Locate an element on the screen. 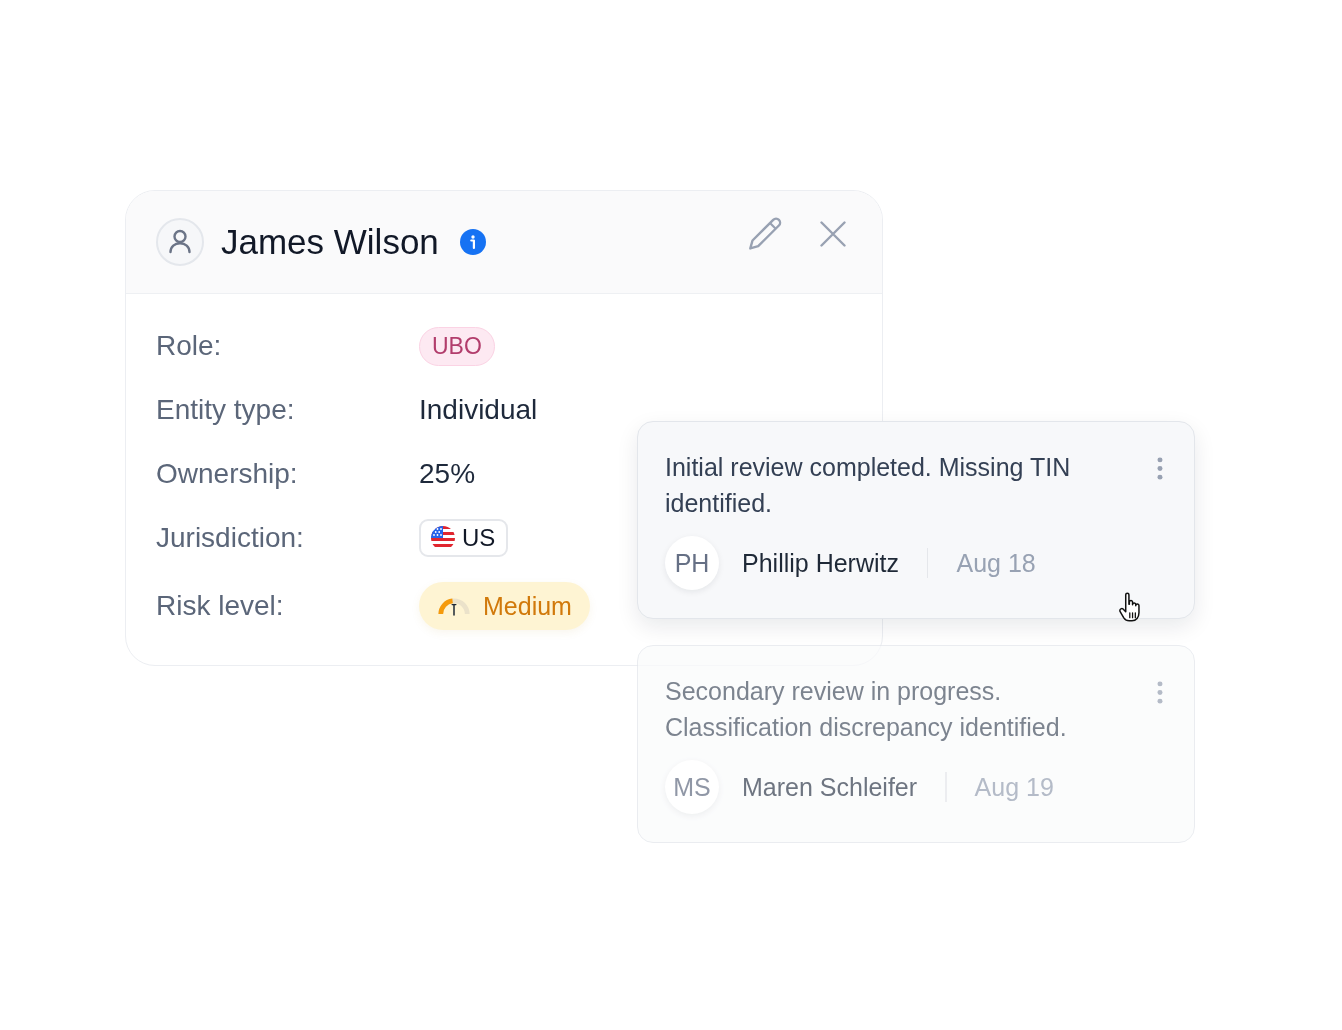 The width and height of the screenshot is (1342, 1030). field-label: Jurisdiction: is located at coordinates (230, 538).